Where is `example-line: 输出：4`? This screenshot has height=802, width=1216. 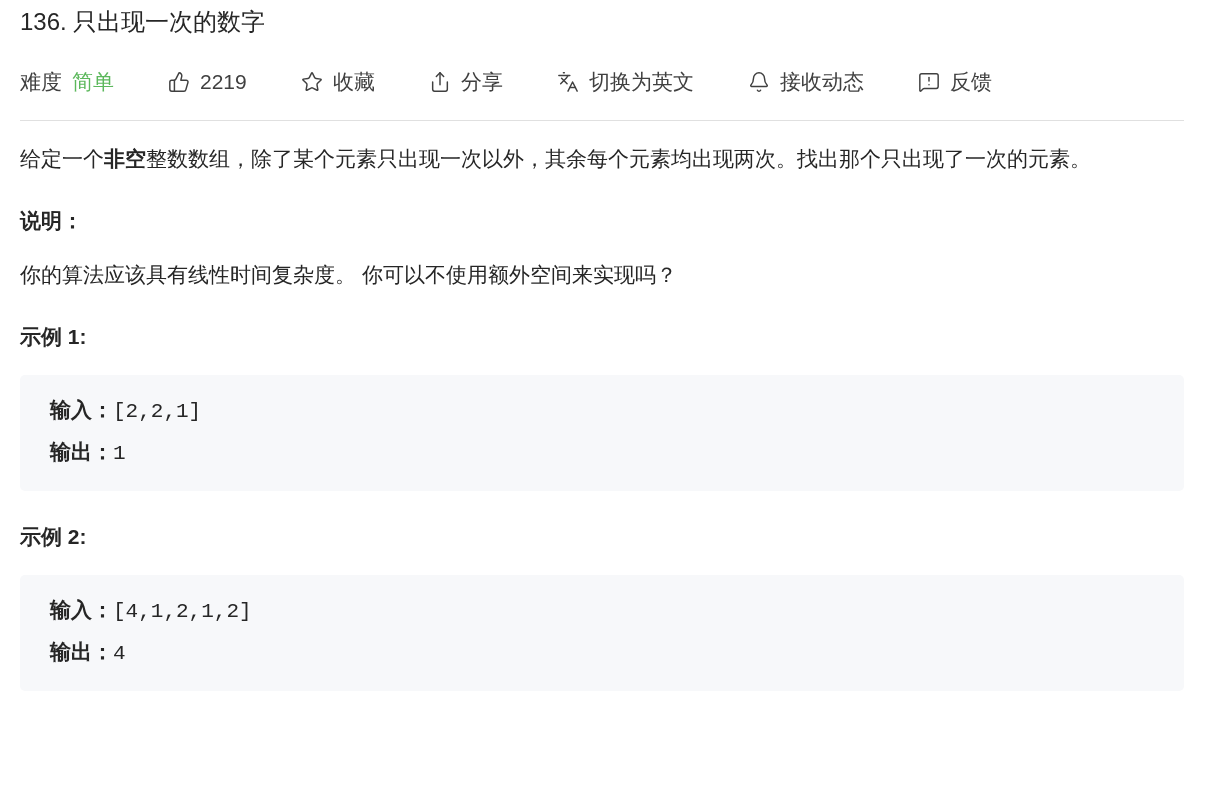 example-line: 输出：4 is located at coordinates (88, 653).